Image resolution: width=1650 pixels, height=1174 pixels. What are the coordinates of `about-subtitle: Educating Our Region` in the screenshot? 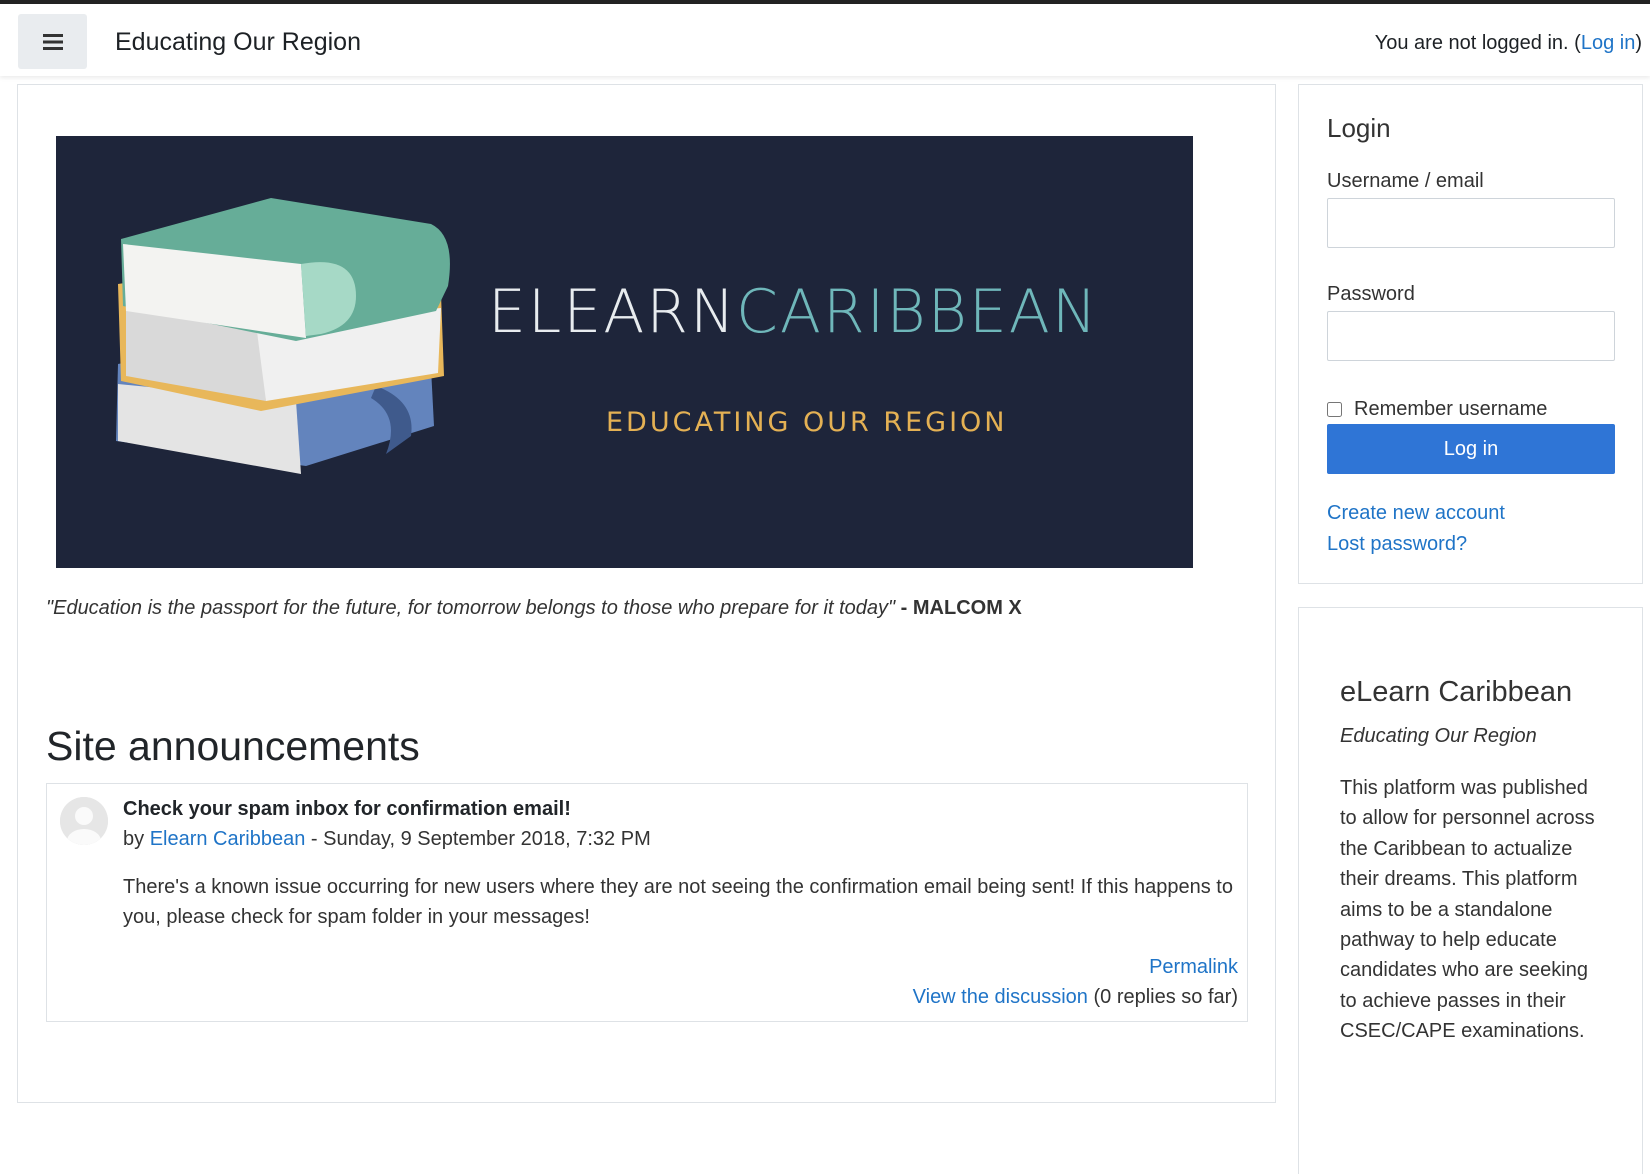 It's located at (1438, 736).